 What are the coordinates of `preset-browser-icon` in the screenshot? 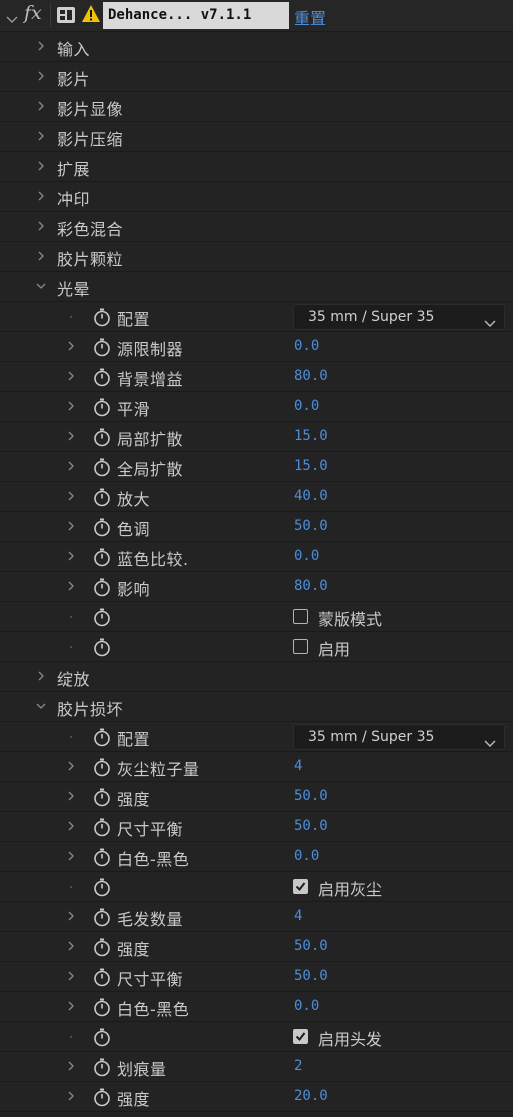 It's located at (66, 17).